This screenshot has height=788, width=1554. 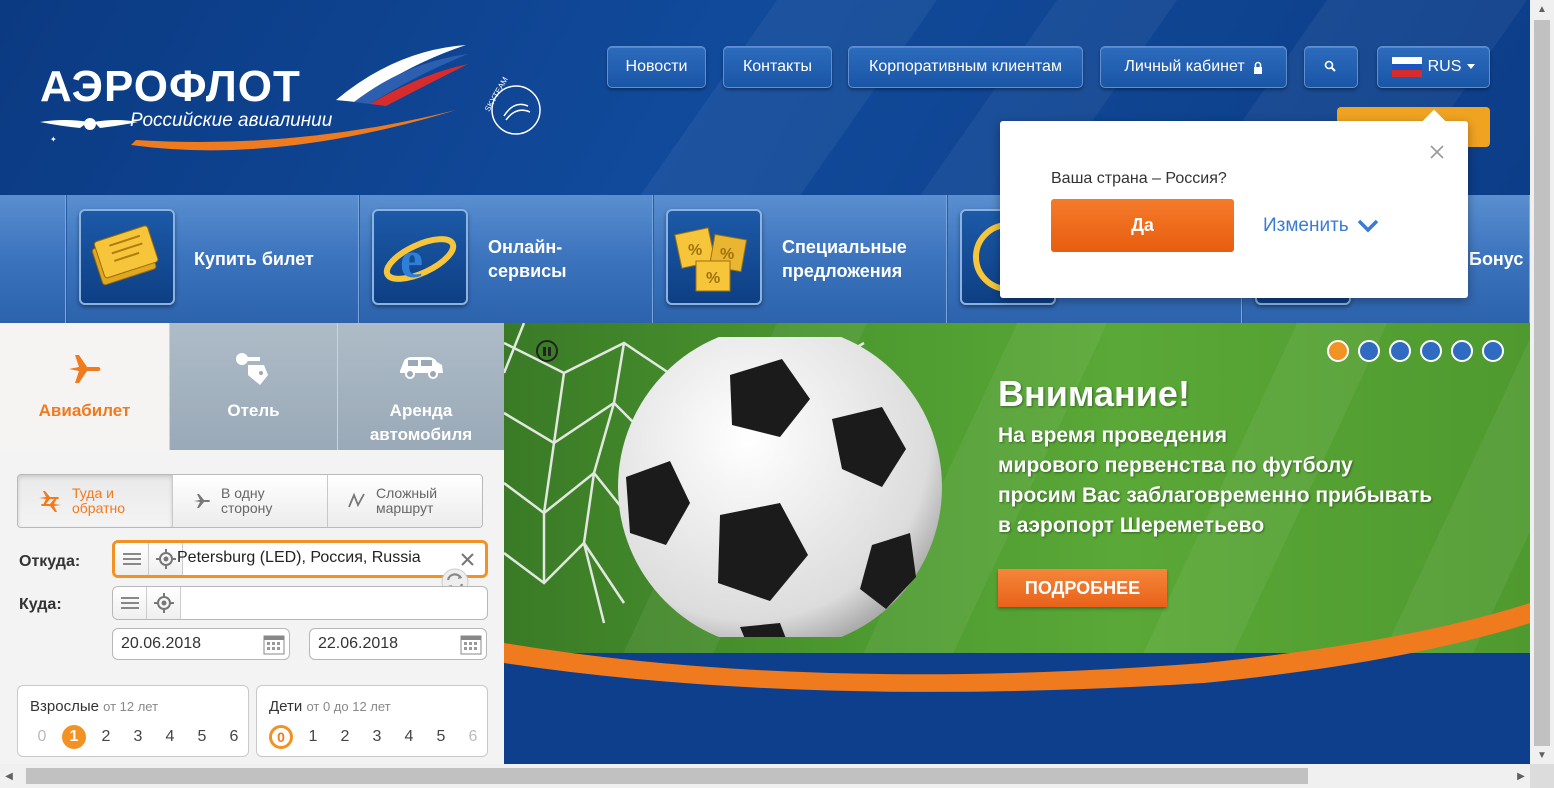 I want to click on adults-hint: от 12 лет, so click(x=131, y=706).